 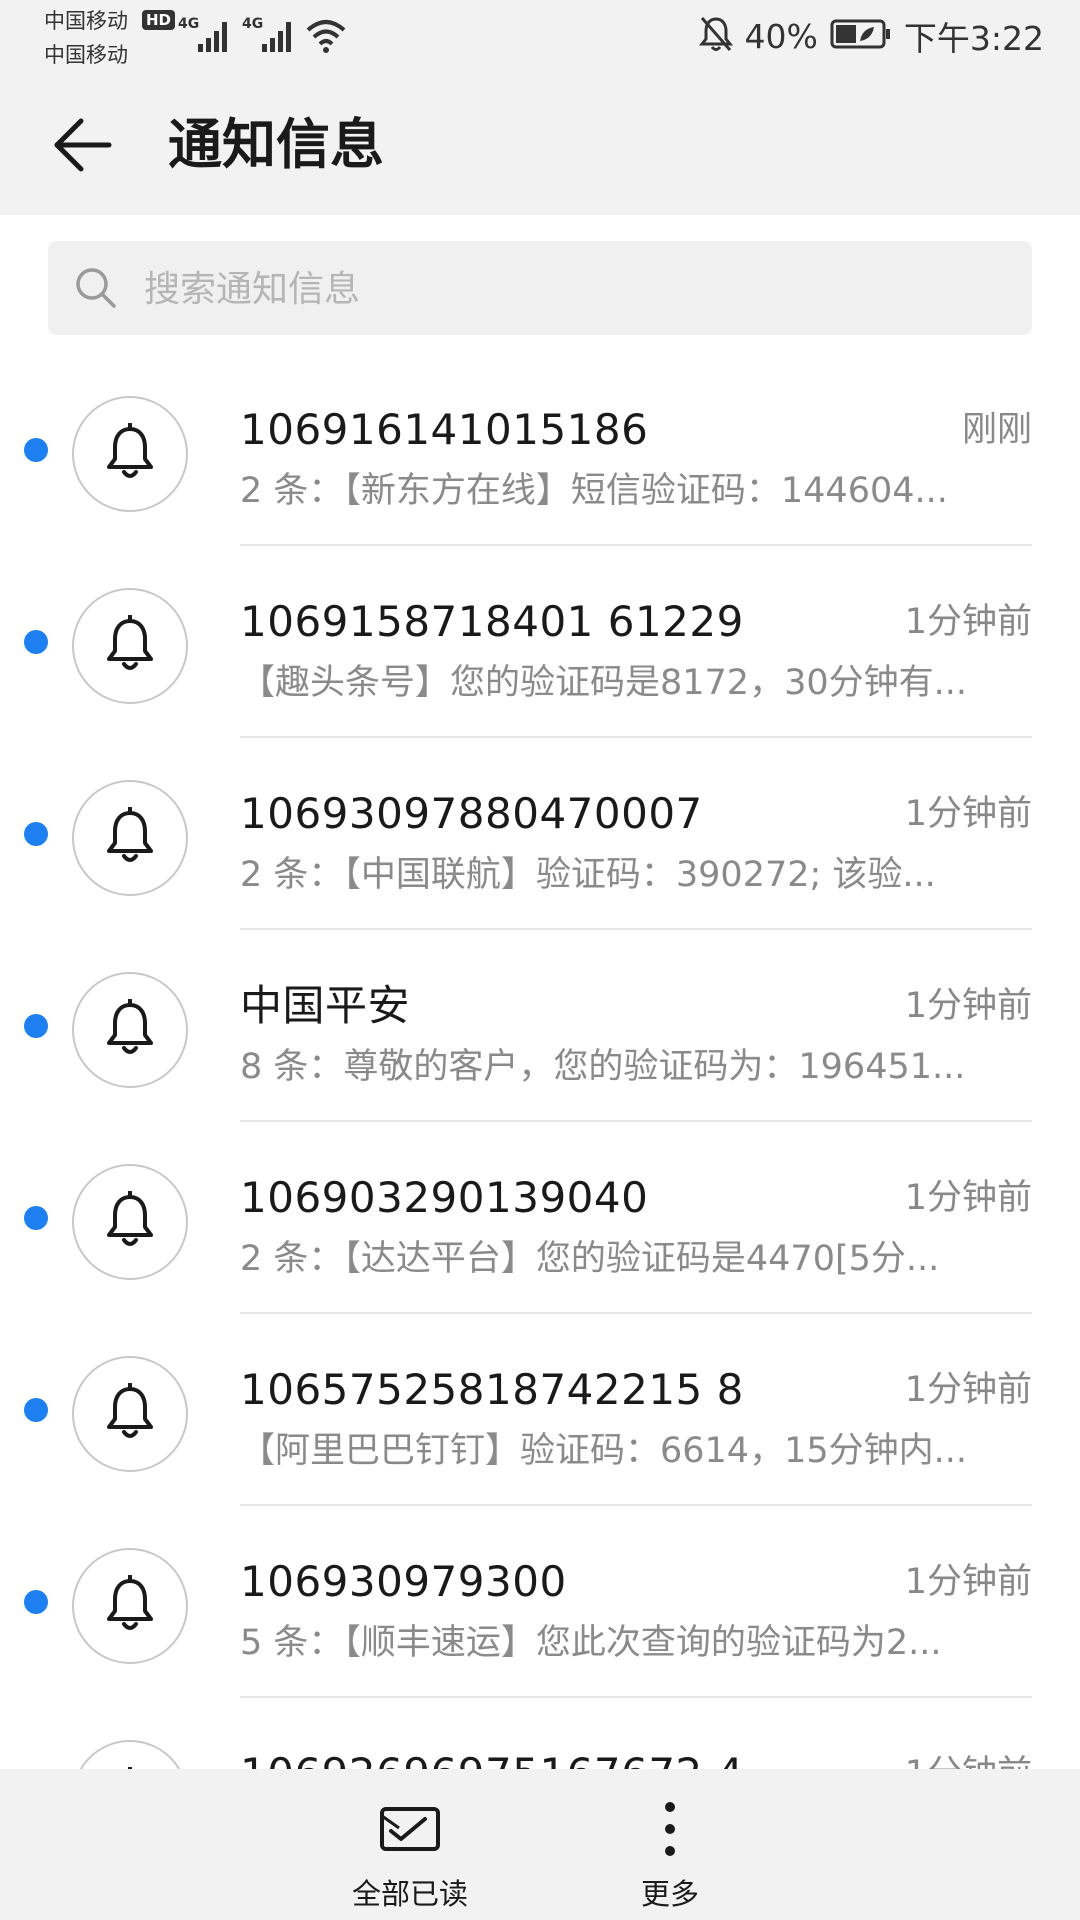 I want to click on carrier-label-1: 中国移动, so click(x=86, y=21).